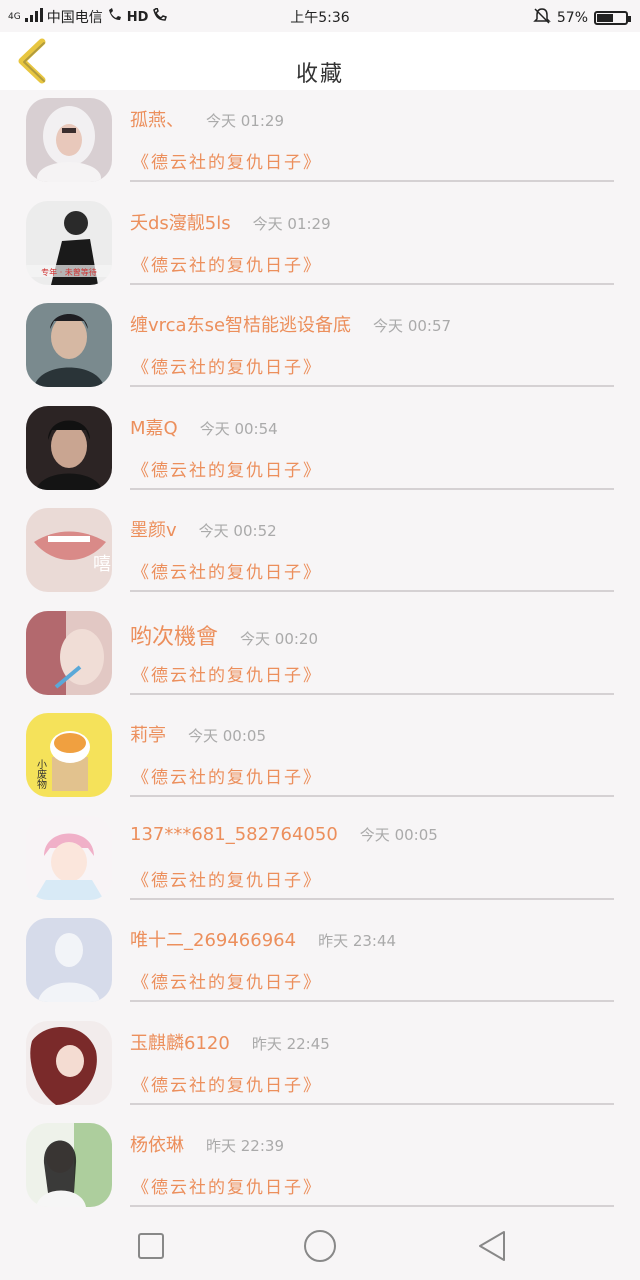 The height and width of the screenshot is (1280, 640). What do you see at coordinates (69, 242) in the screenshot?
I see `avatar: 专年 · 未曾等待` at bounding box center [69, 242].